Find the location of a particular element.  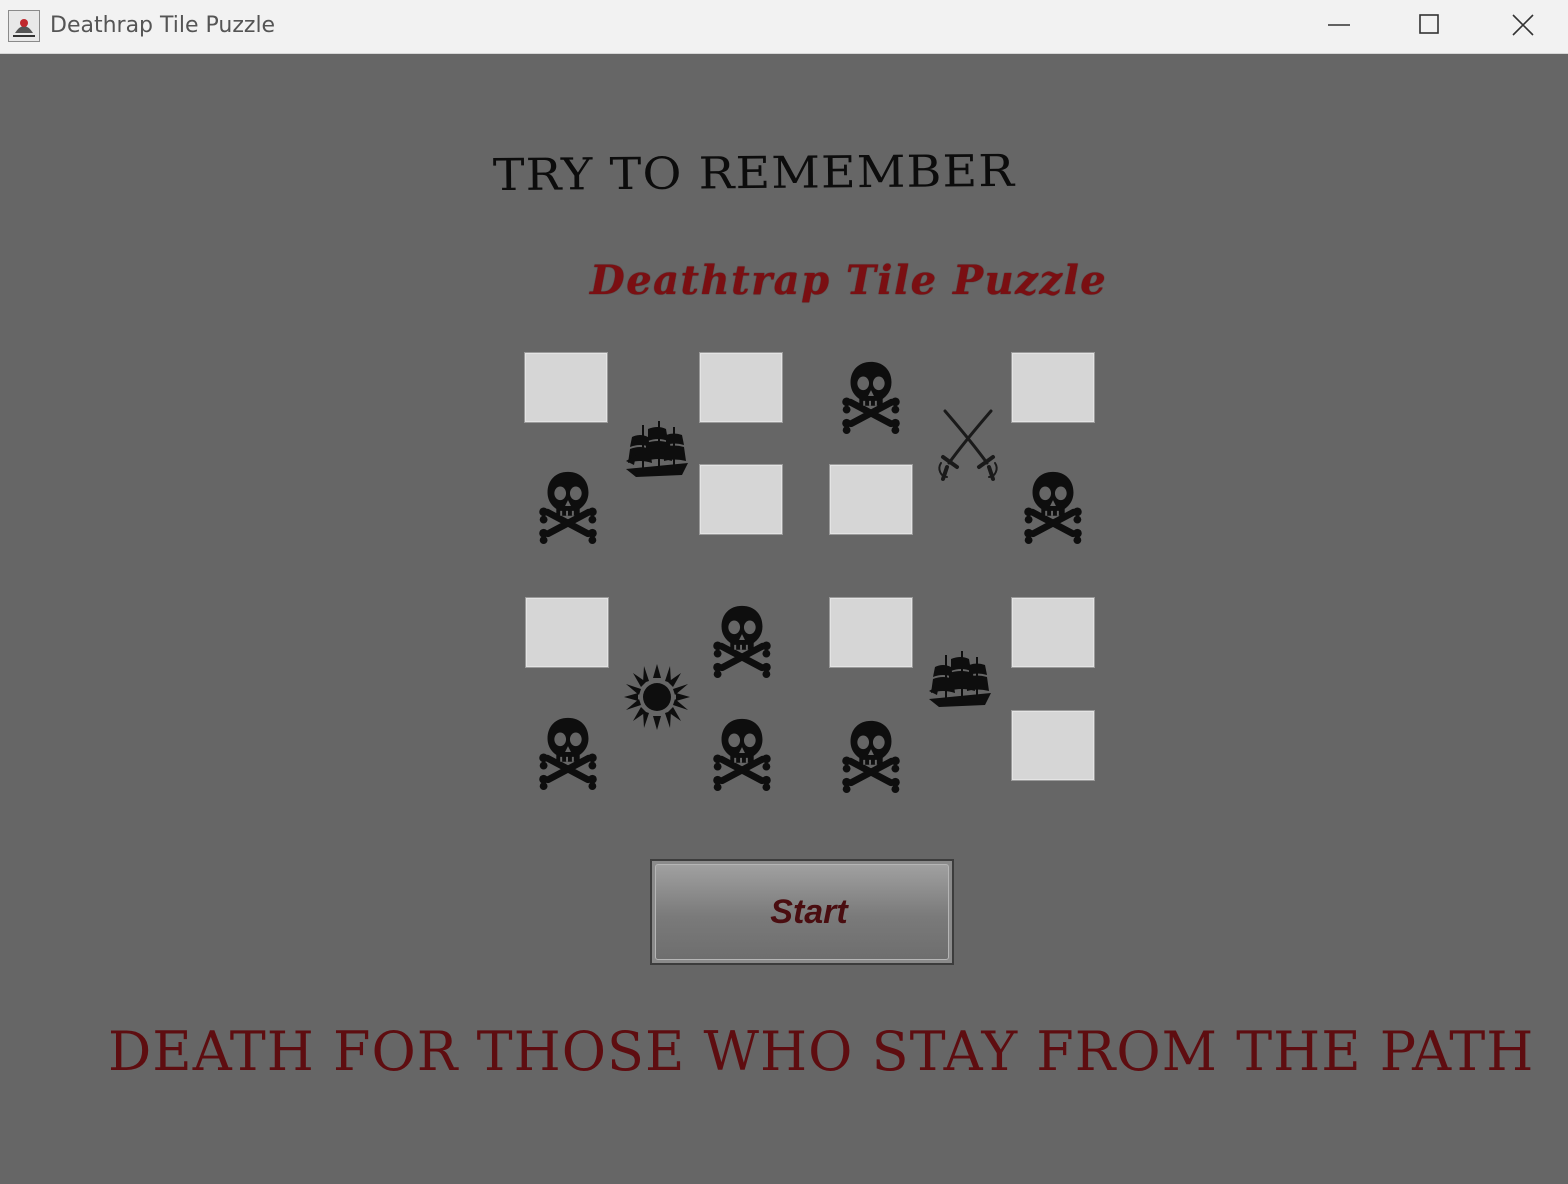

close-button is located at coordinates (1523, 26).